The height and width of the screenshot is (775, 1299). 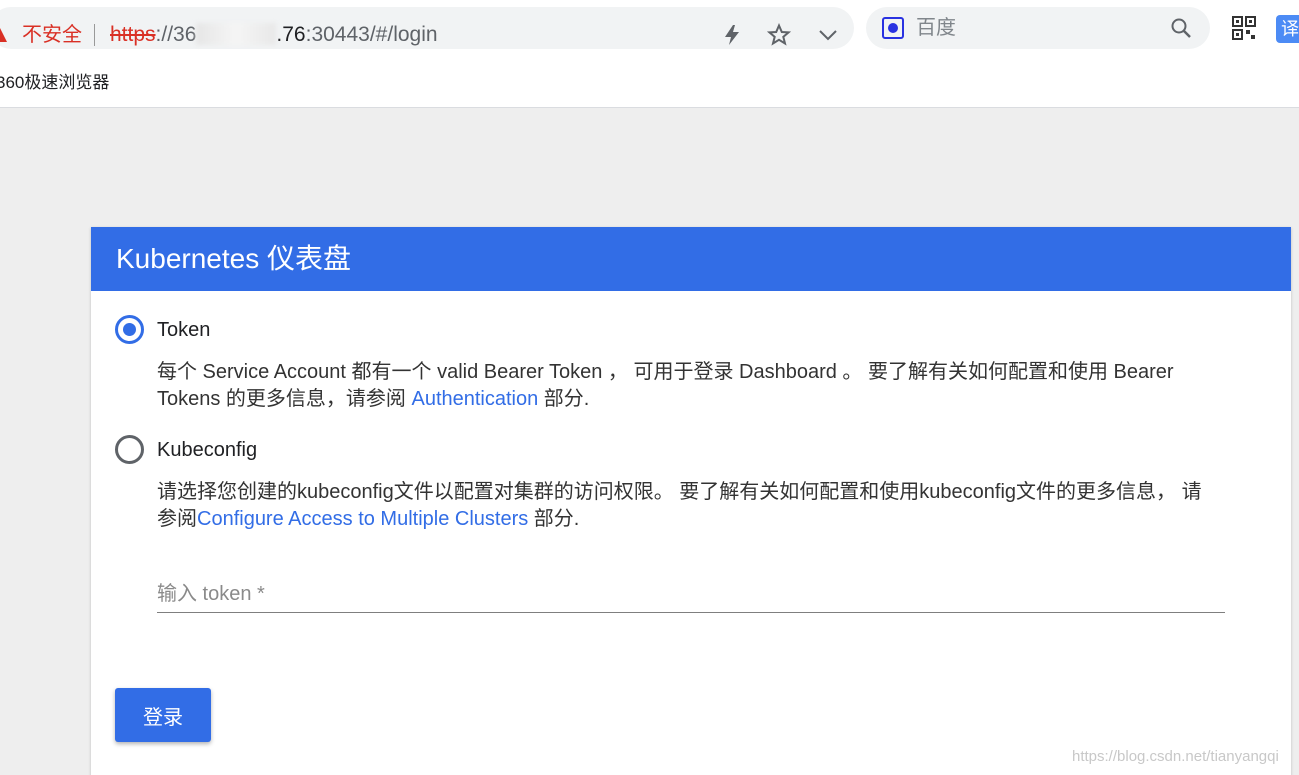 What do you see at coordinates (779, 34) in the screenshot?
I see `star-icon` at bounding box center [779, 34].